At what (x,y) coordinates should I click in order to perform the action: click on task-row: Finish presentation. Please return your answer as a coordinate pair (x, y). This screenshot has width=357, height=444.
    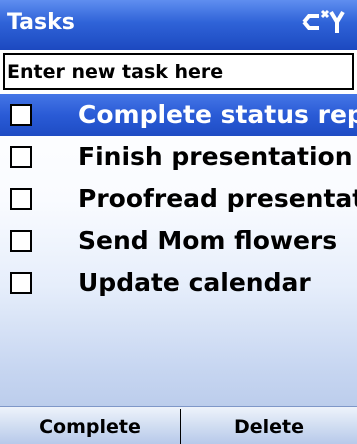
    Looking at the image, I should click on (178, 157).